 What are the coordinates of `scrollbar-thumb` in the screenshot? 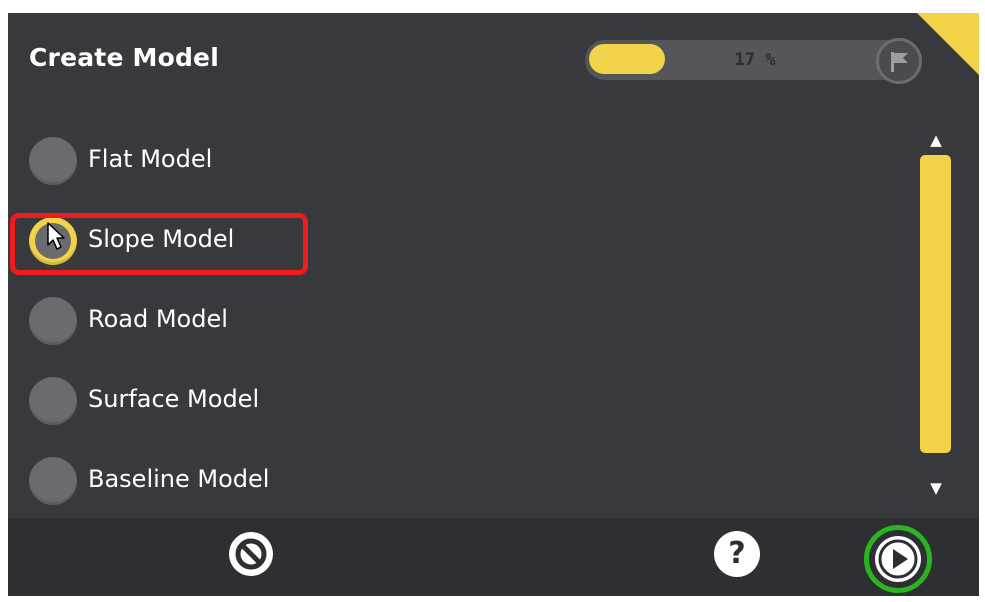 It's located at (935, 304).